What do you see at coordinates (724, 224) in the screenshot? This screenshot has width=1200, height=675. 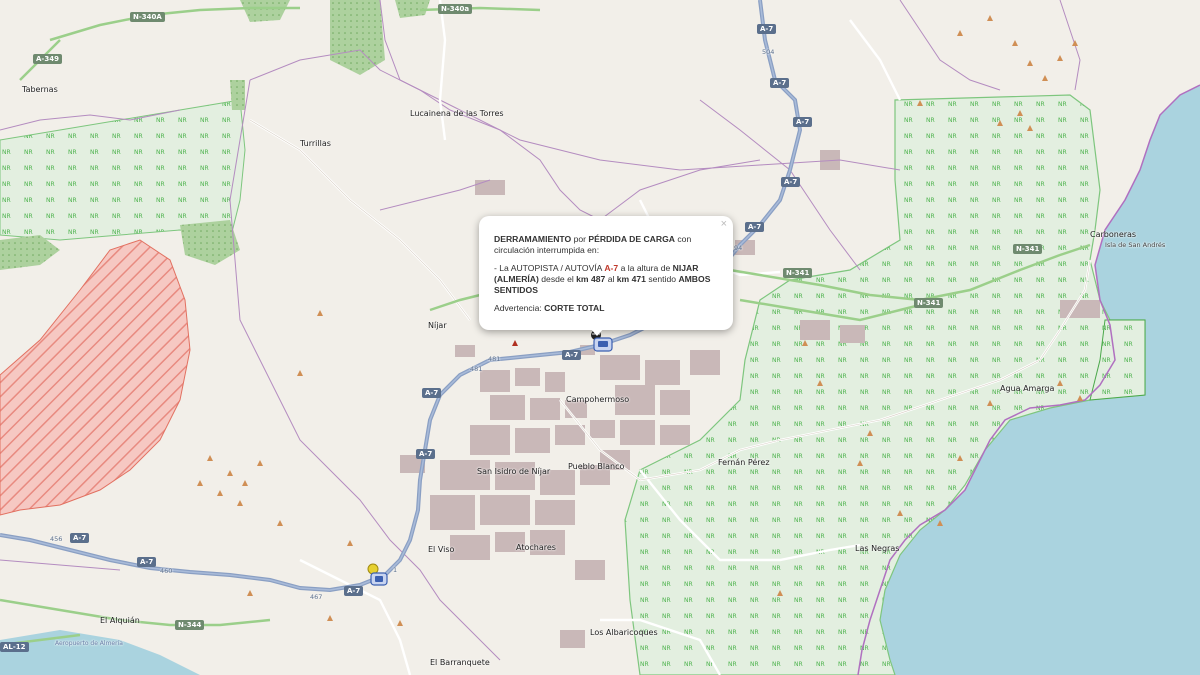 I see `close-icon: ×` at bounding box center [724, 224].